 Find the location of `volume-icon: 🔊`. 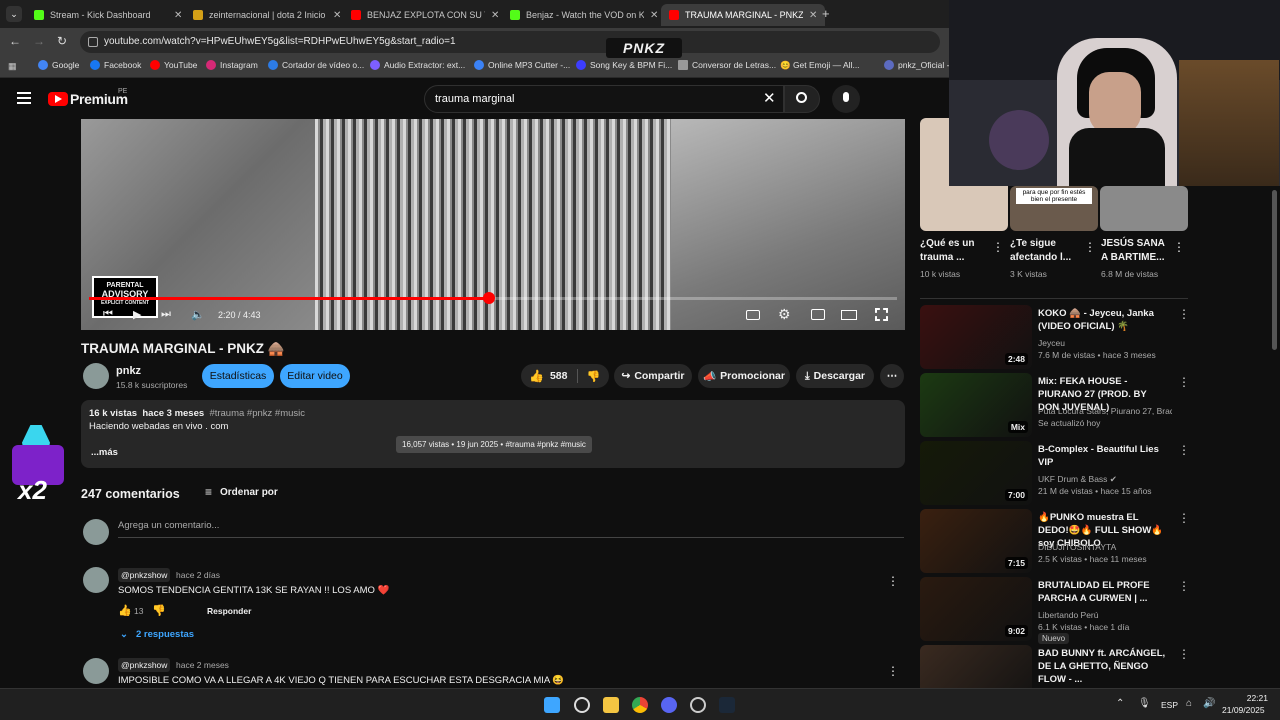

volume-icon: 🔊 is located at coordinates (1209, 703).